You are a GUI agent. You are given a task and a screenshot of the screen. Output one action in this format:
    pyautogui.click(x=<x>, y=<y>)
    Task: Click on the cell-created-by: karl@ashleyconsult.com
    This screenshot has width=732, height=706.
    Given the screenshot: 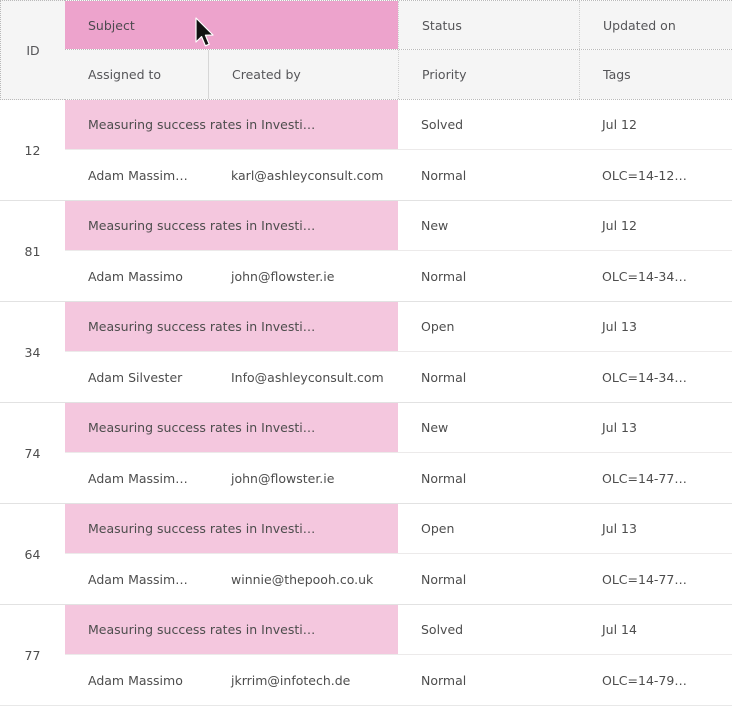 What is the action you would take?
    pyautogui.click(x=307, y=175)
    